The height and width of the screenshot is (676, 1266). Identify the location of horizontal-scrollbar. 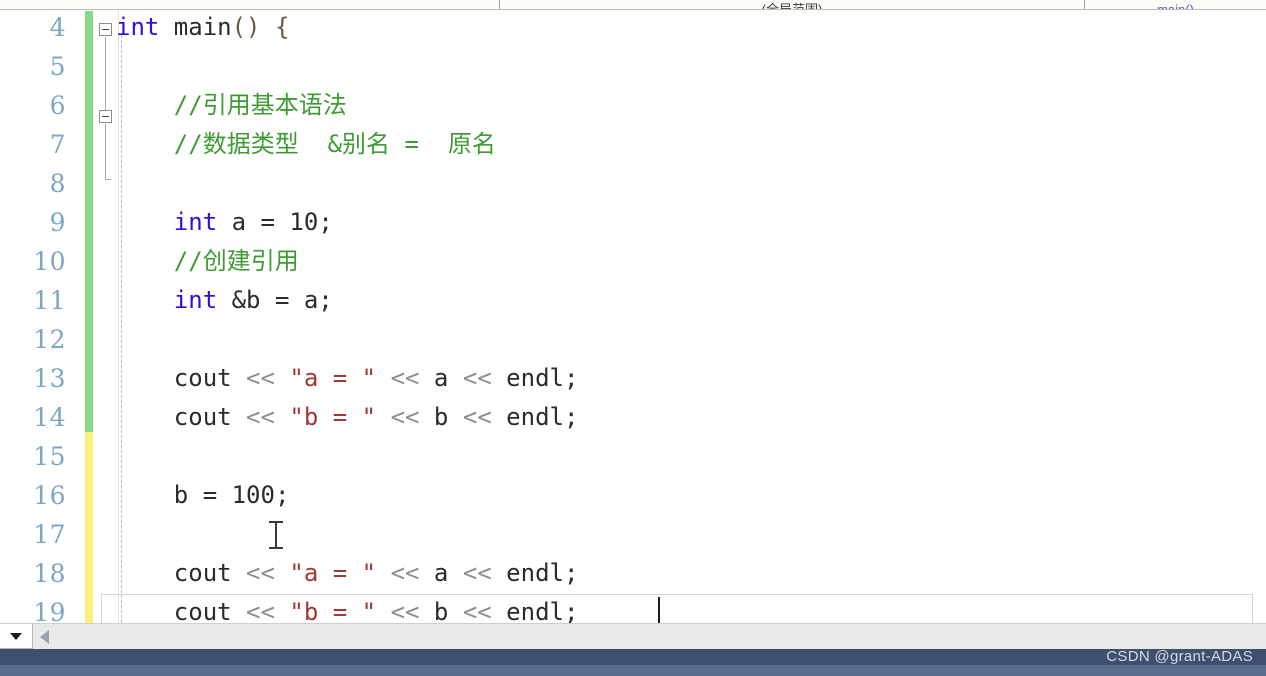
(649, 636).